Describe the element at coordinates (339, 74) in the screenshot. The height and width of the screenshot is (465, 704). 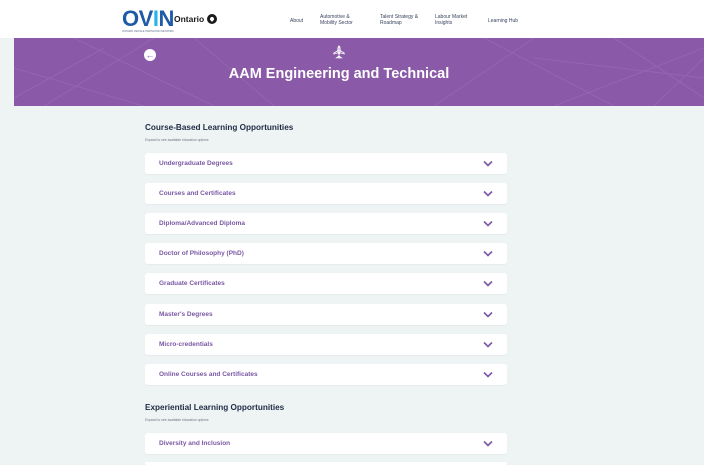
I see `page-title: AAM Engineering and Technical` at that location.